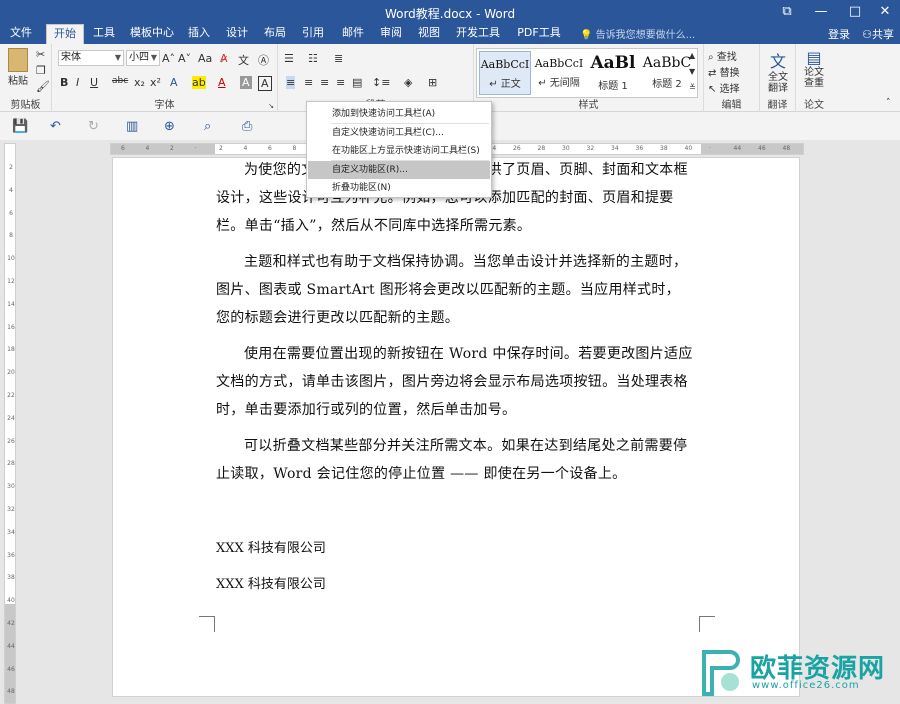 This screenshot has height=704, width=900. What do you see at coordinates (313, 34) in the screenshot?
I see `tab-references: 引用` at bounding box center [313, 34].